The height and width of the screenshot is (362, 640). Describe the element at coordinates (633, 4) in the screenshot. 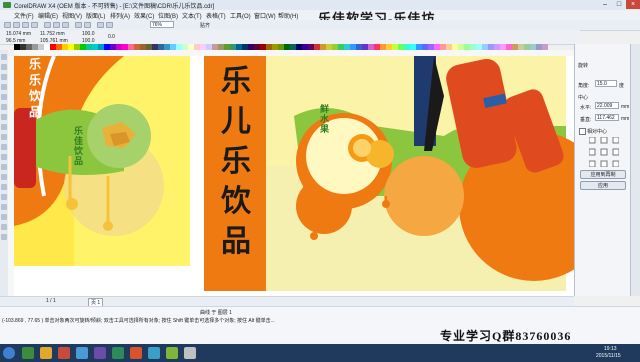

I see `close-icon: ×` at that location.